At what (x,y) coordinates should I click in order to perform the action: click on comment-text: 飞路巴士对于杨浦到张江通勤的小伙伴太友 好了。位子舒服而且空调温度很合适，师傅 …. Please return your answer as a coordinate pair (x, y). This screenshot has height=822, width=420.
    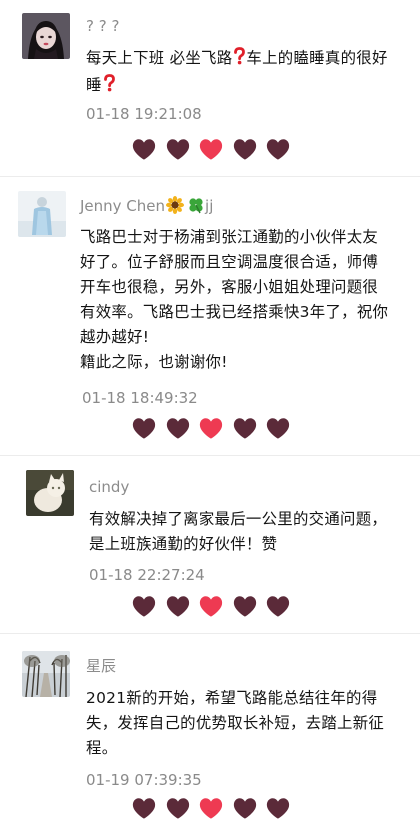
    Looking at the image, I should click on (234, 300).